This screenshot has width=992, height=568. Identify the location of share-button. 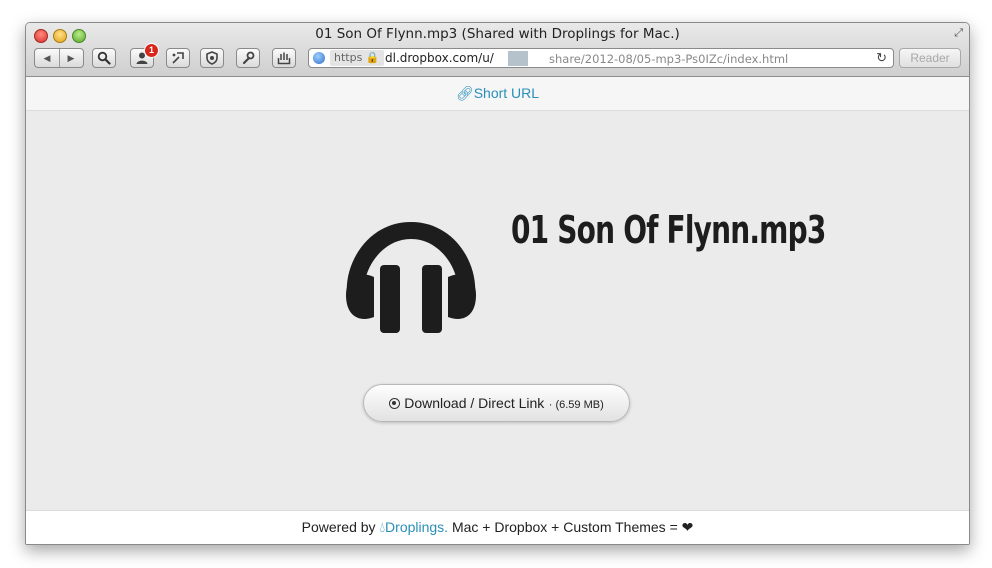
(284, 58).